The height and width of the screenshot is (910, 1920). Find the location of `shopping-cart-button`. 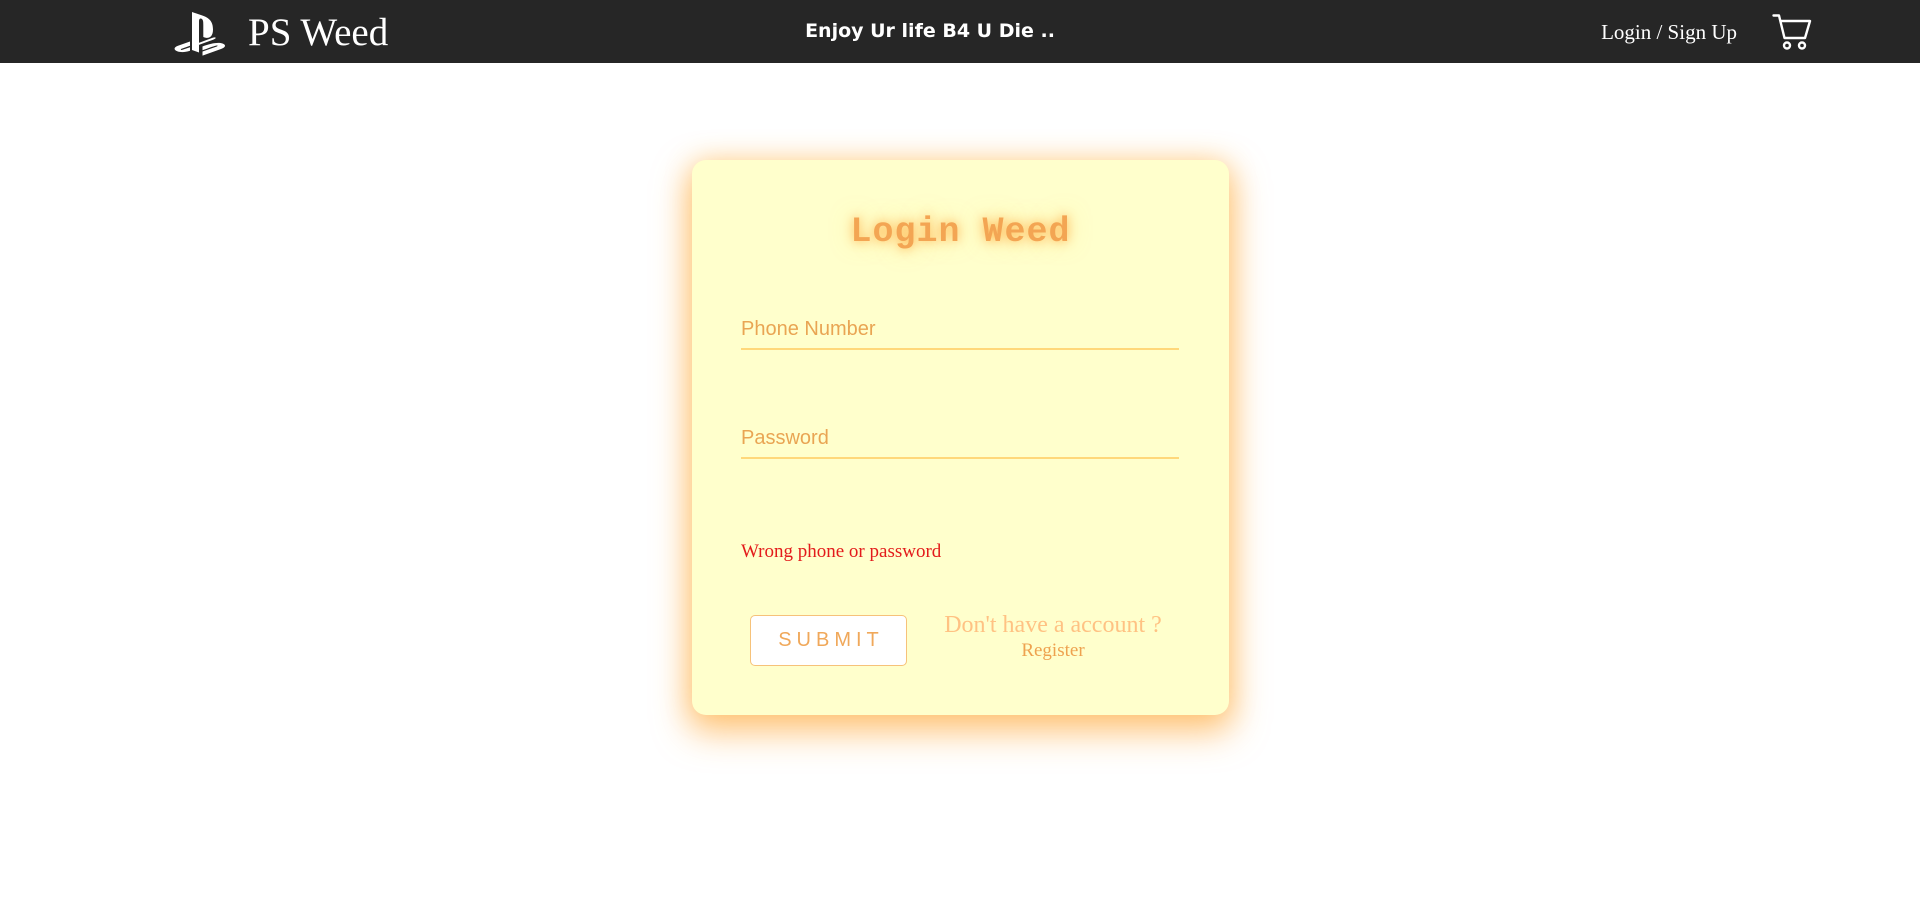

shopping-cart-button is located at coordinates (1792, 32).